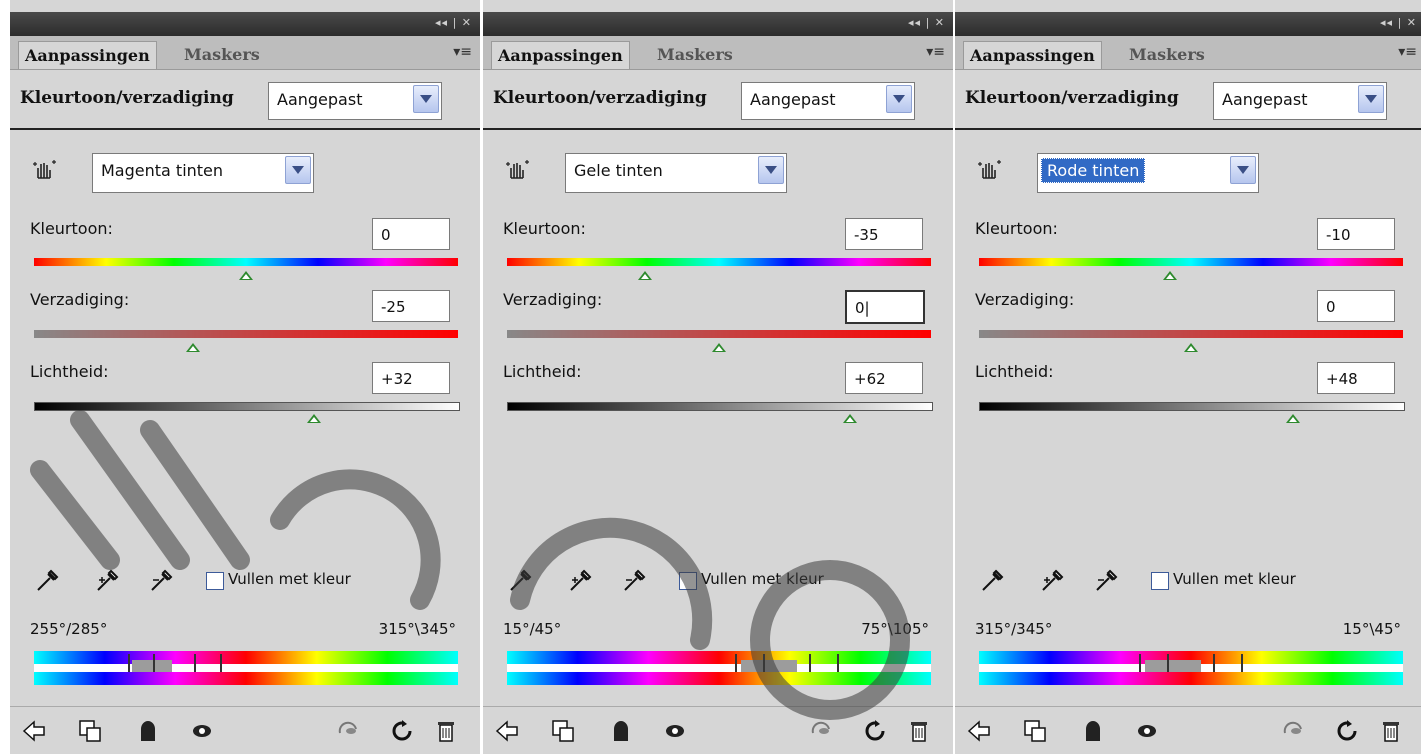 This screenshot has height=754, width=1421. Describe the element at coordinates (1093, 170) in the screenshot. I see `range-value: Rode tinten` at that location.